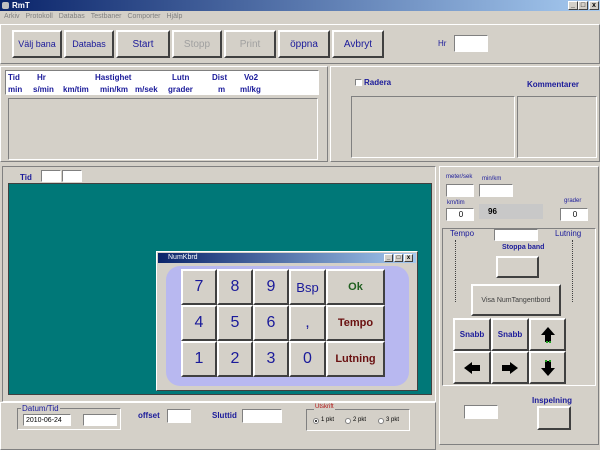 This screenshot has height=450, width=600. I want to click on decrease-incline-button, so click(547, 367).